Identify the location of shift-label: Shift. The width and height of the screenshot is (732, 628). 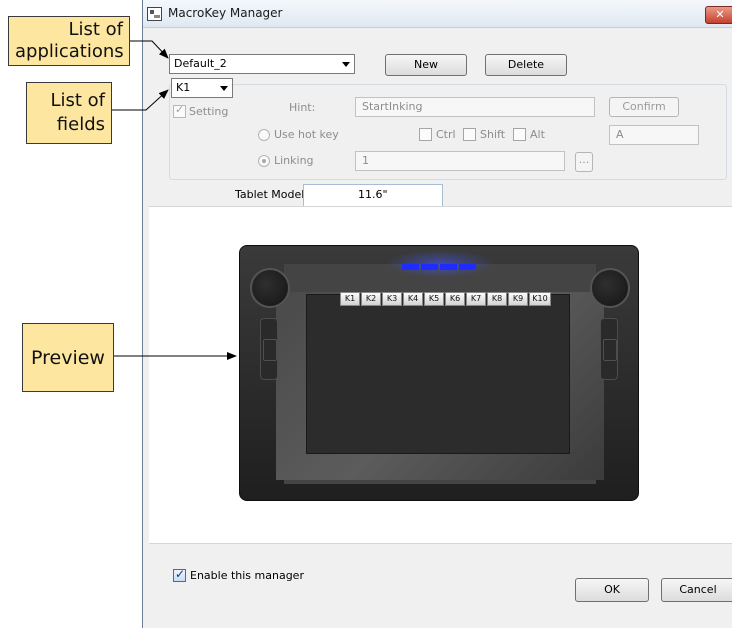
(493, 134).